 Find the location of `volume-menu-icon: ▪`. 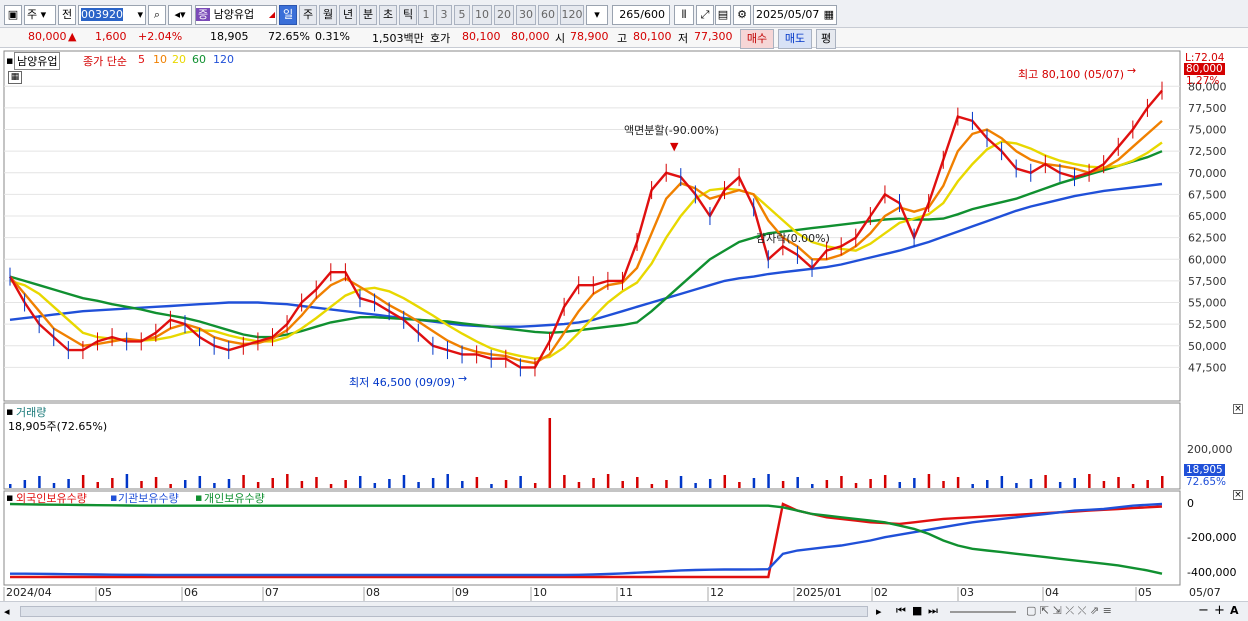

volume-menu-icon: ▪ is located at coordinates (9, 411).